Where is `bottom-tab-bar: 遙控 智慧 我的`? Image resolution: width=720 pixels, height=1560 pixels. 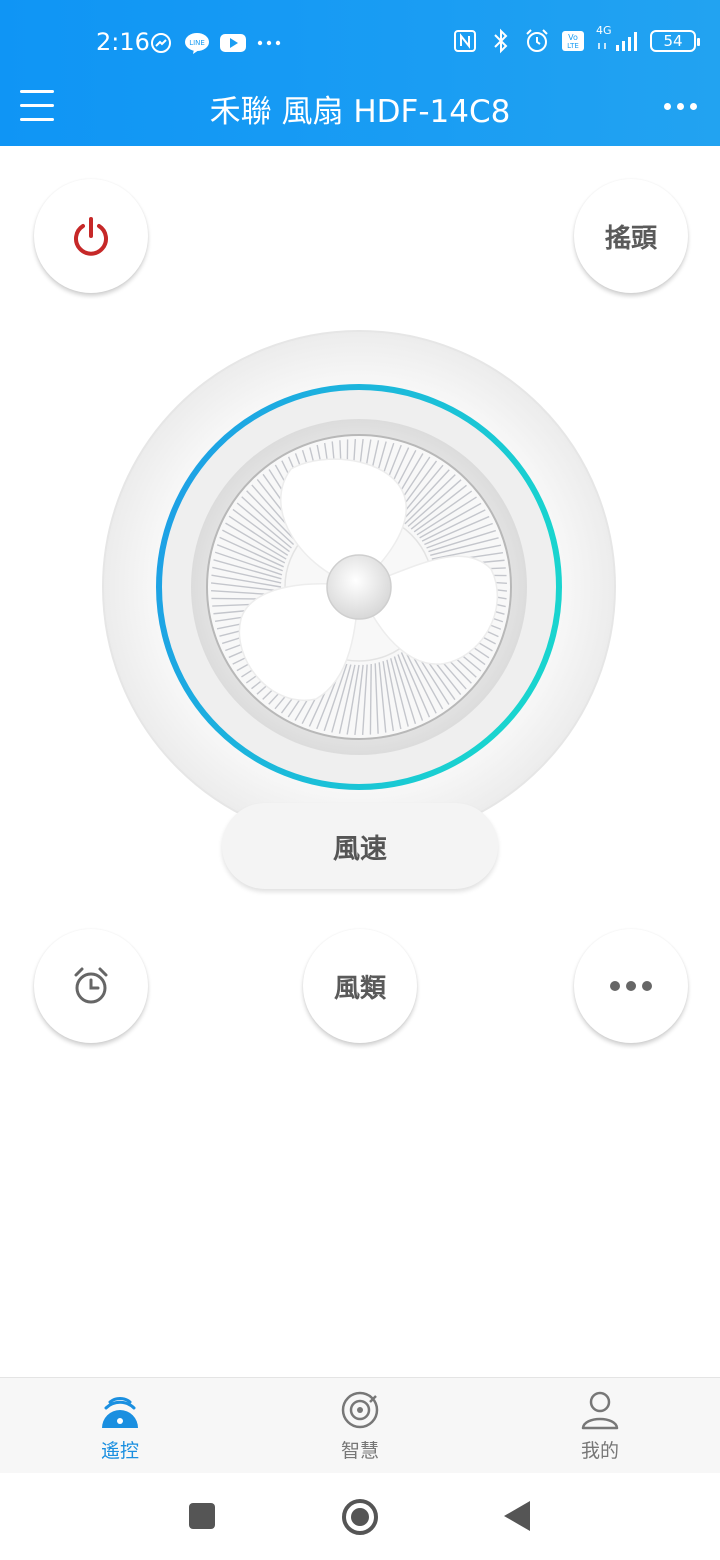
bottom-tab-bar: 遙控 智慧 我的 is located at coordinates (360, 1425).